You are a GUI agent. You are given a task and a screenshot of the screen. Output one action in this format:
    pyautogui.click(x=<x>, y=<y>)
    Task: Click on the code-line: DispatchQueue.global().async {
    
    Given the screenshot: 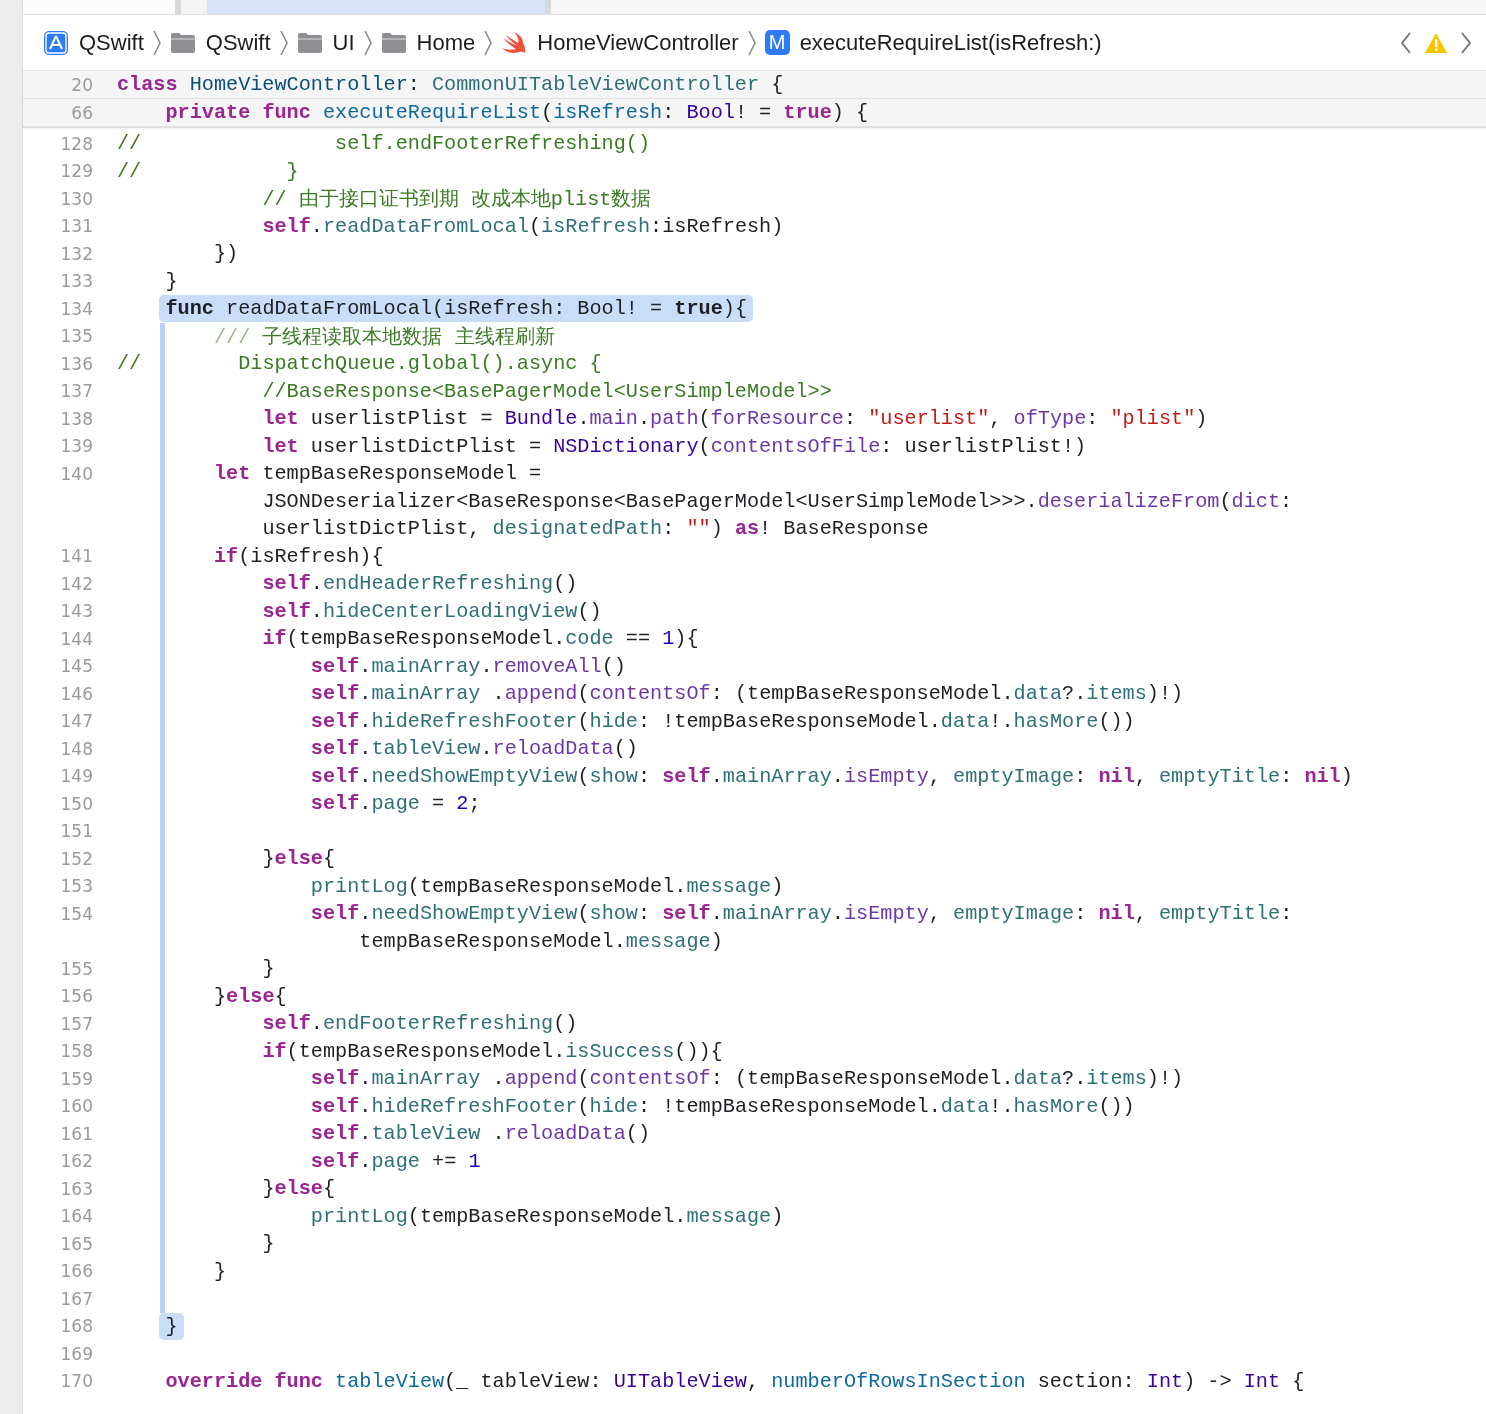 What is the action you would take?
    pyautogui.click(x=420, y=364)
    